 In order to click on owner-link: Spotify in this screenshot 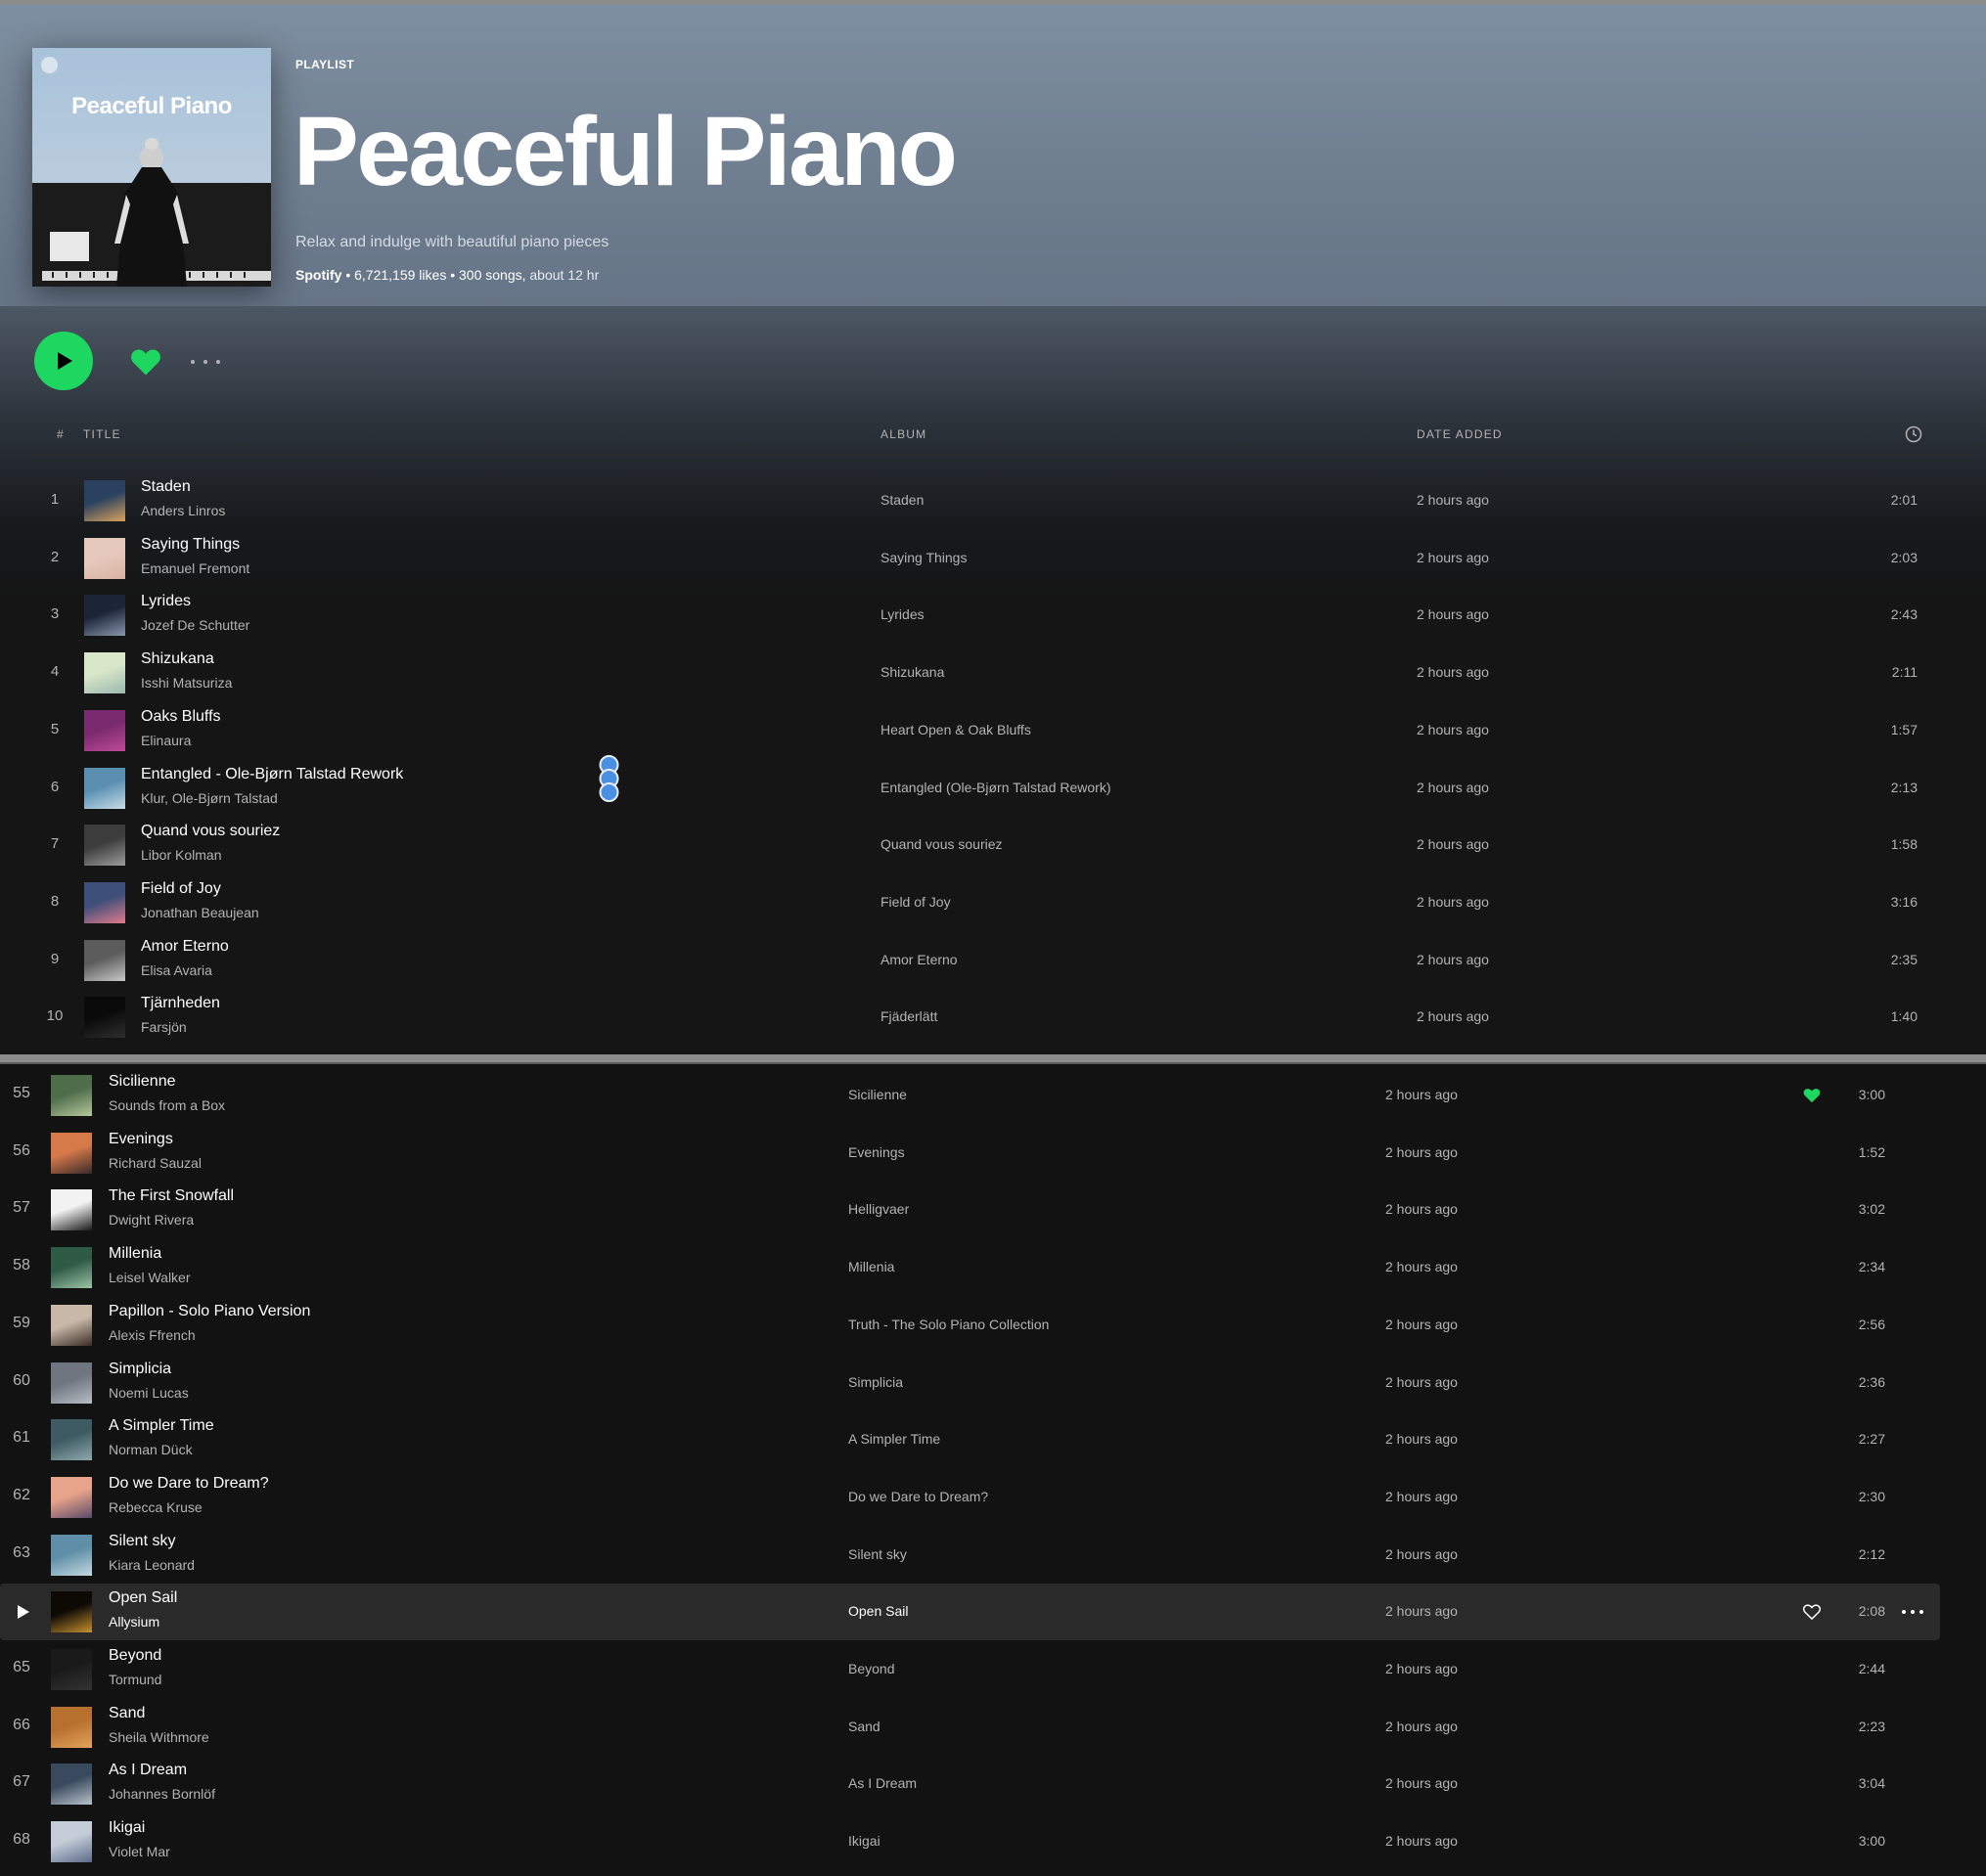, I will do `click(318, 275)`.